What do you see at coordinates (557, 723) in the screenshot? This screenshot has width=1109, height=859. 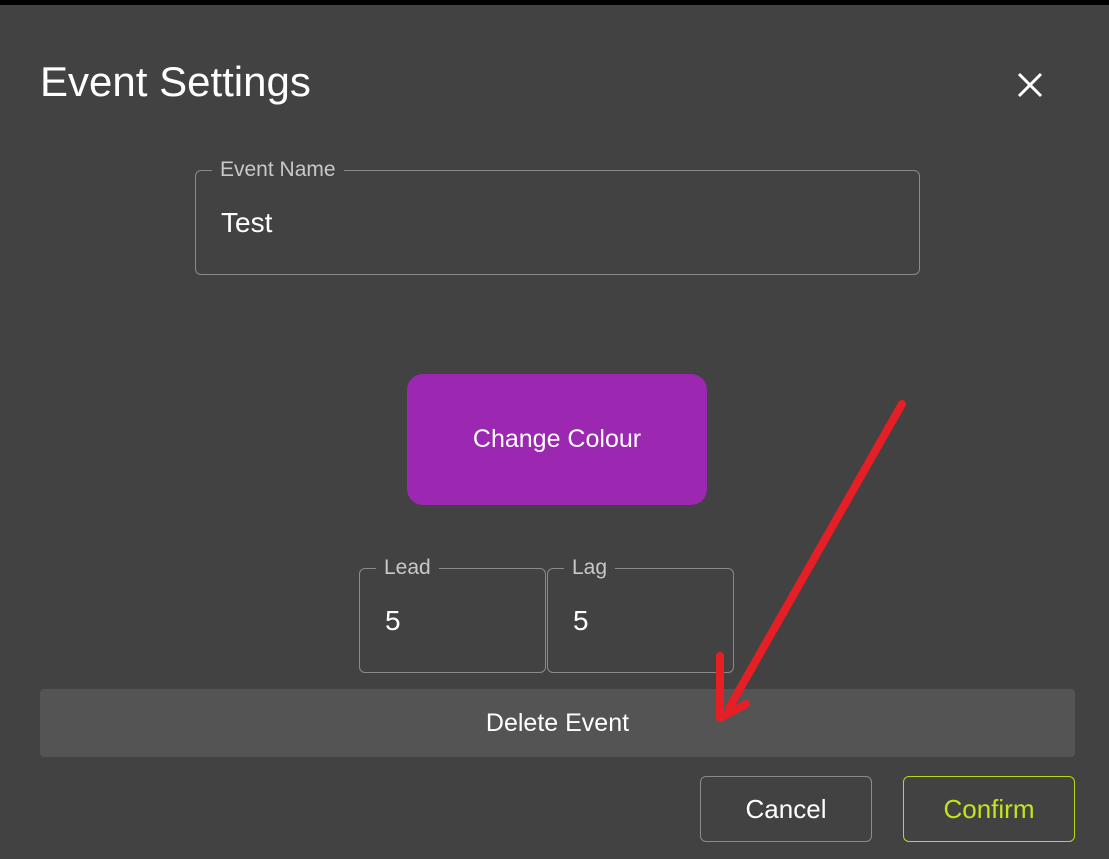 I see `delete-event-button: Delete Event` at bounding box center [557, 723].